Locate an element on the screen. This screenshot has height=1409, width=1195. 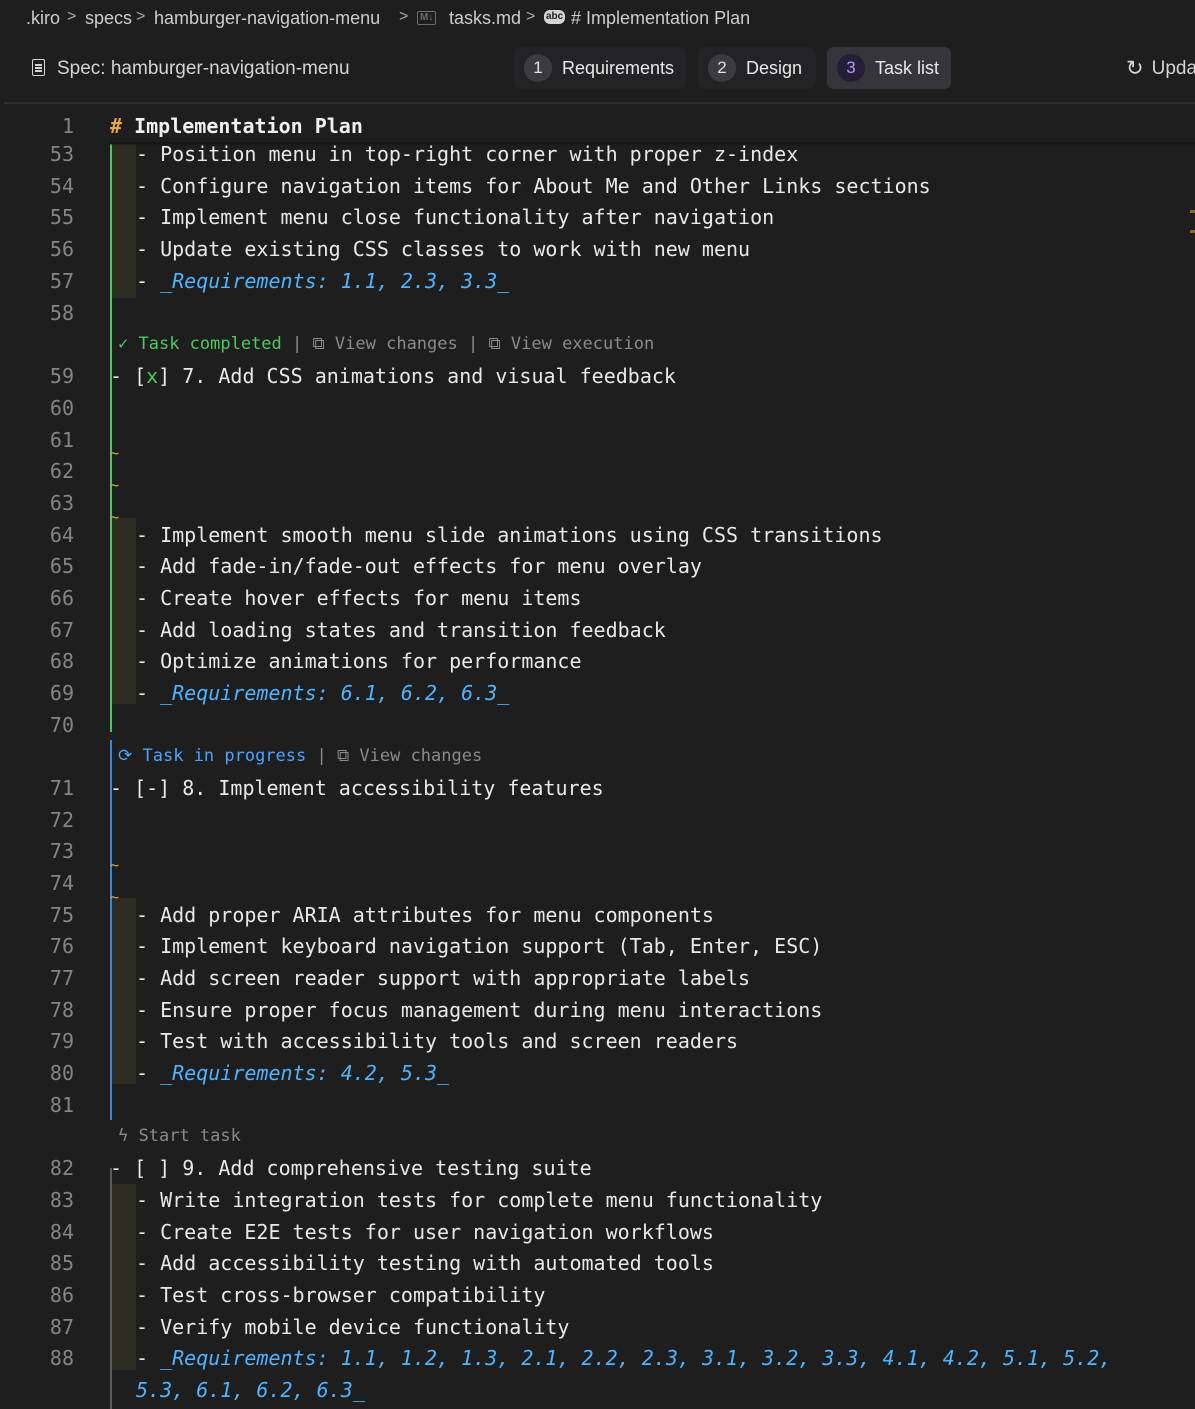
code-line-requirements: - _Requirements: 6.1, 6.2, 6.3_ is located at coordinates (322, 693).